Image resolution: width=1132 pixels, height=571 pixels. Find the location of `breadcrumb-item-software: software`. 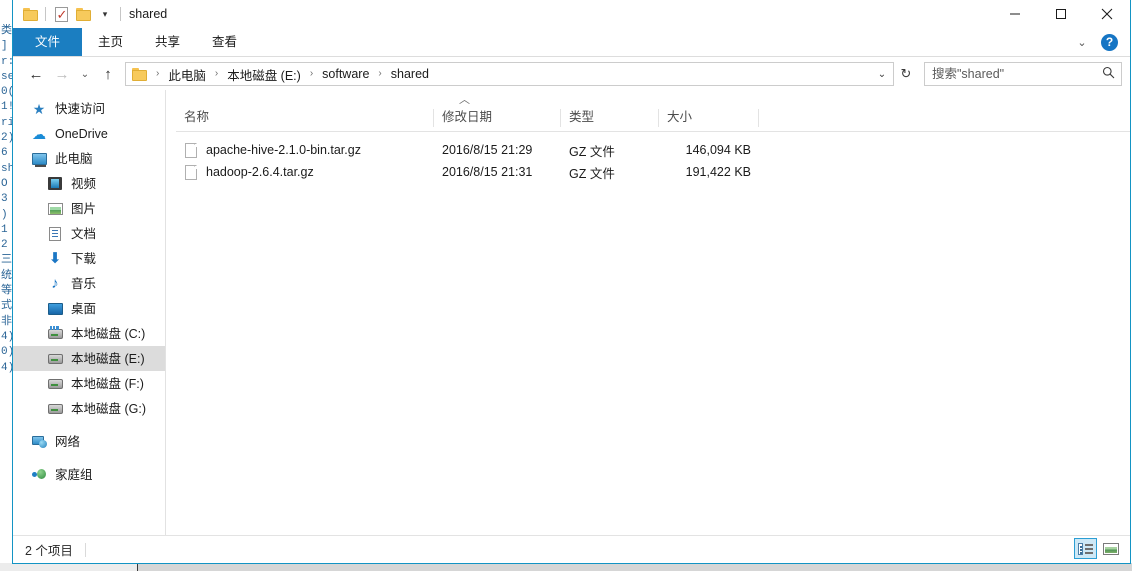

breadcrumb-item-software: software is located at coordinates (345, 74).